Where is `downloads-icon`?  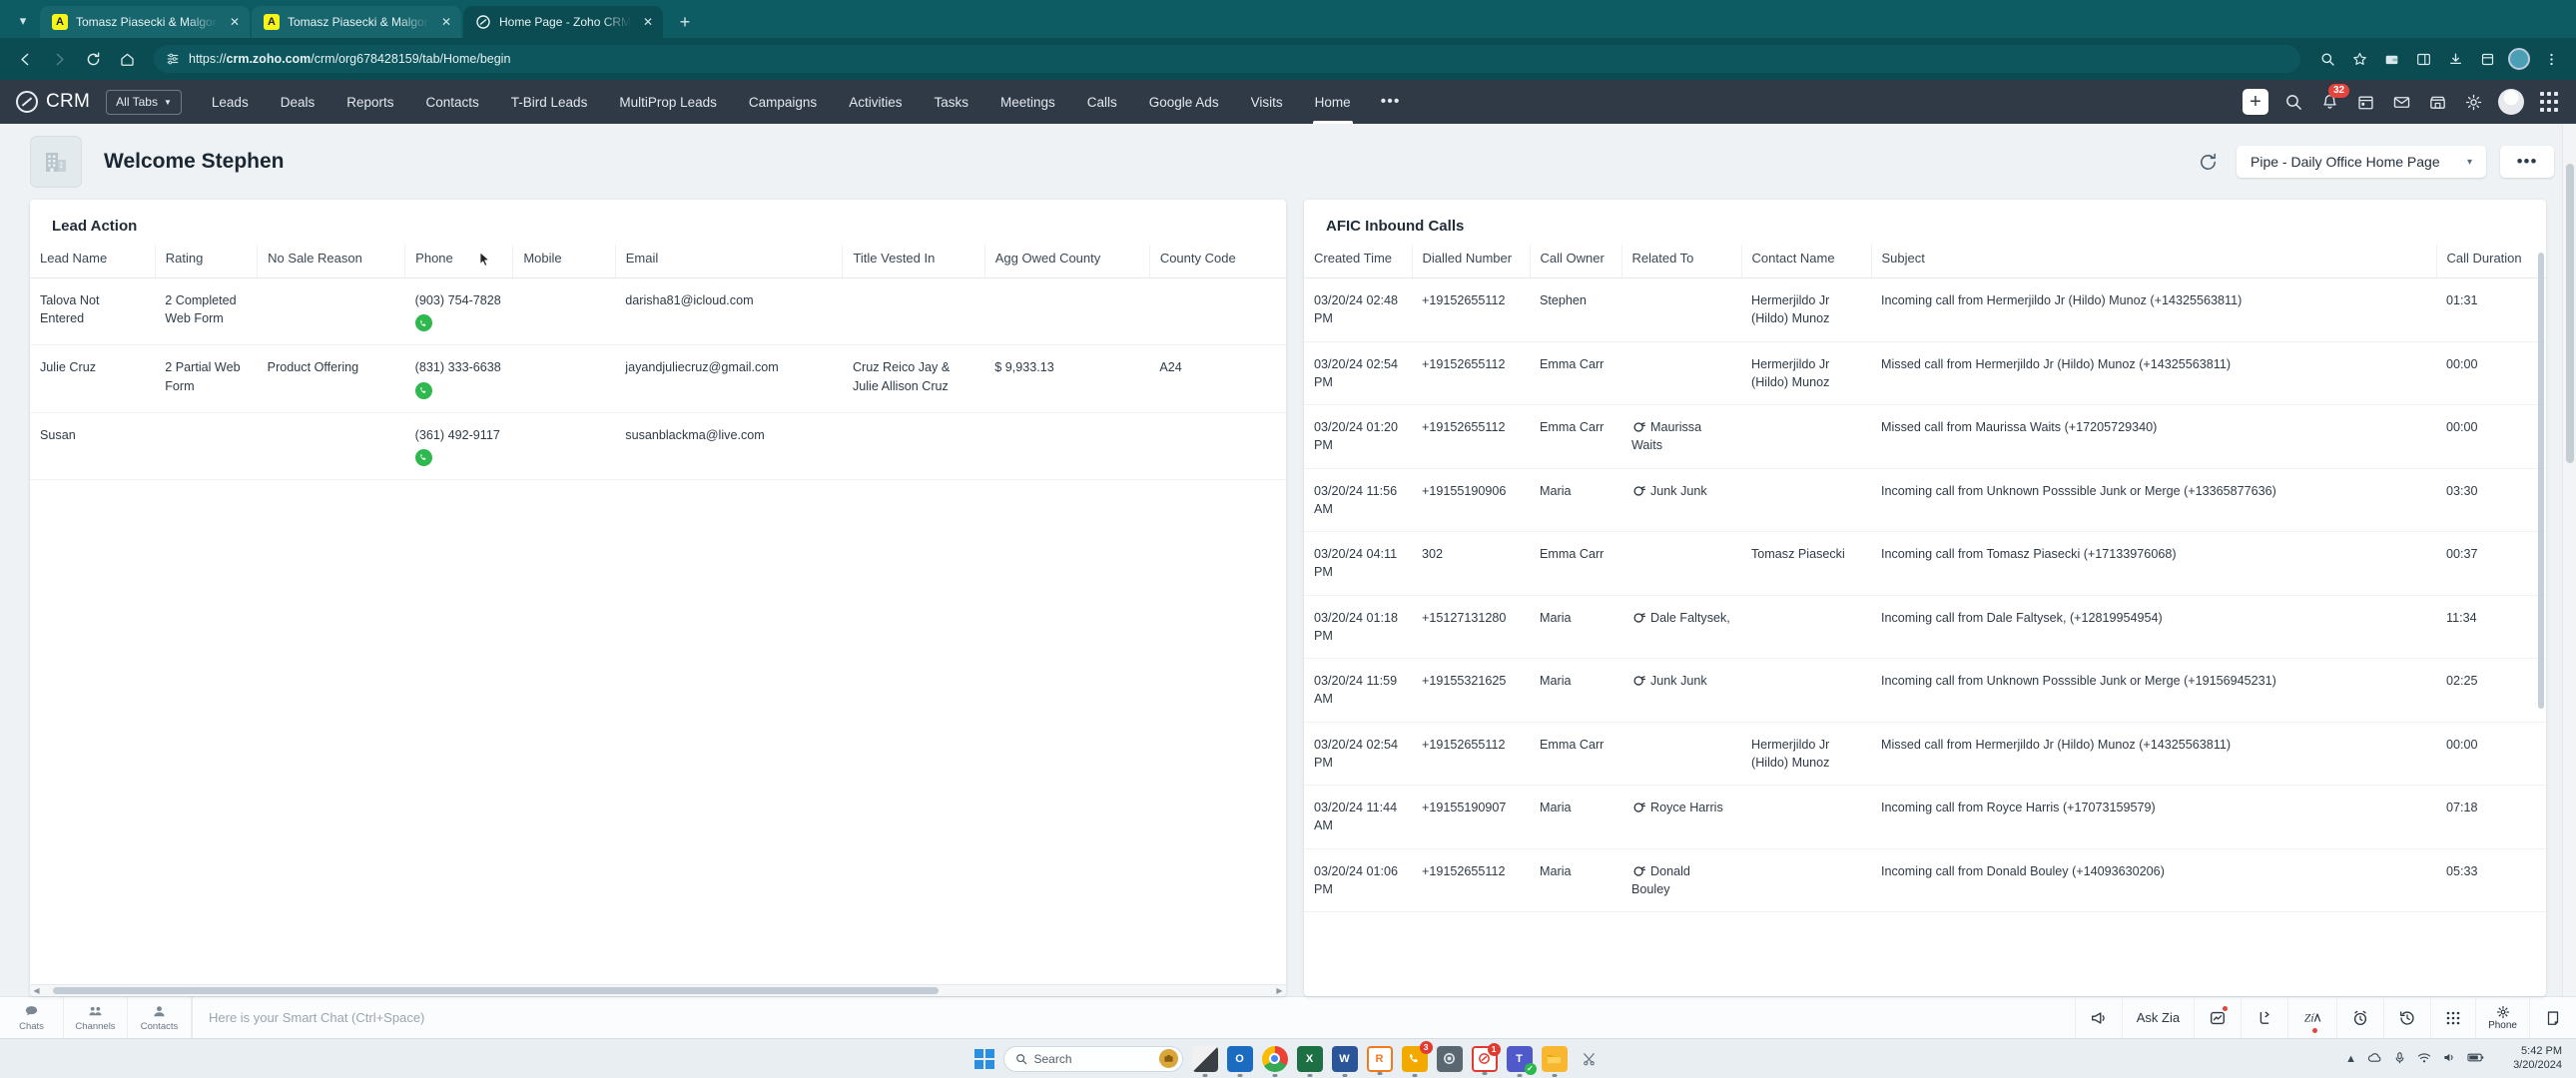
downloads-icon is located at coordinates (2455, 59).